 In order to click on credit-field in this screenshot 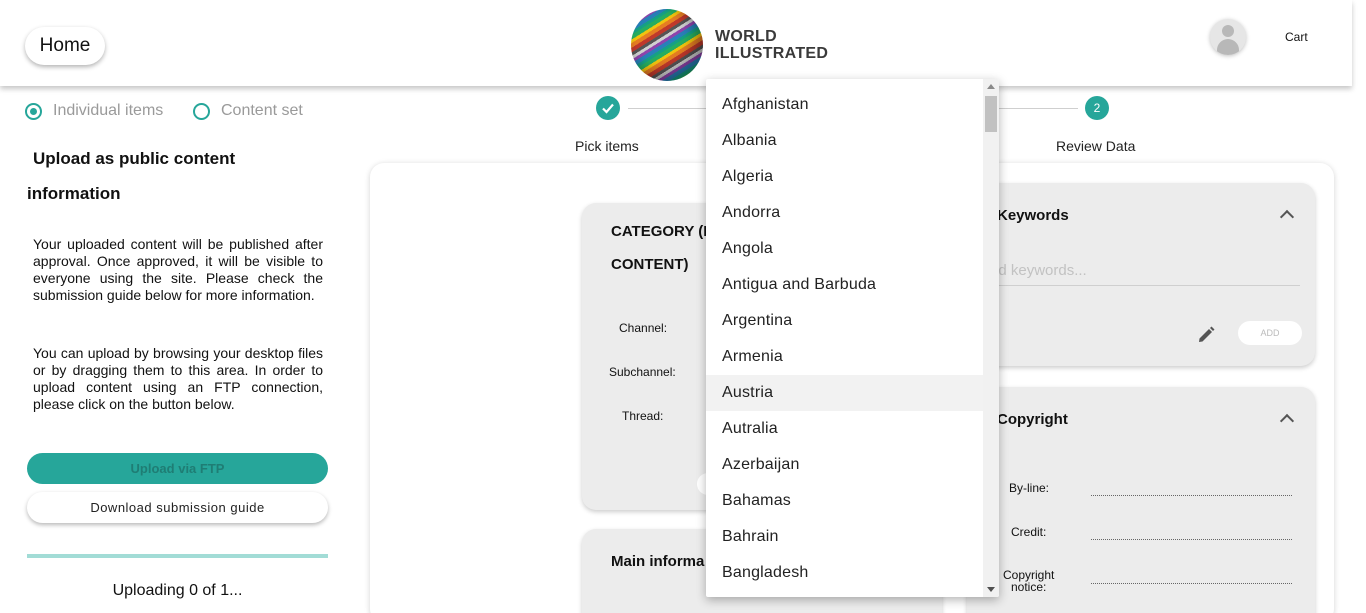, I will do `click(1191, 539)`.